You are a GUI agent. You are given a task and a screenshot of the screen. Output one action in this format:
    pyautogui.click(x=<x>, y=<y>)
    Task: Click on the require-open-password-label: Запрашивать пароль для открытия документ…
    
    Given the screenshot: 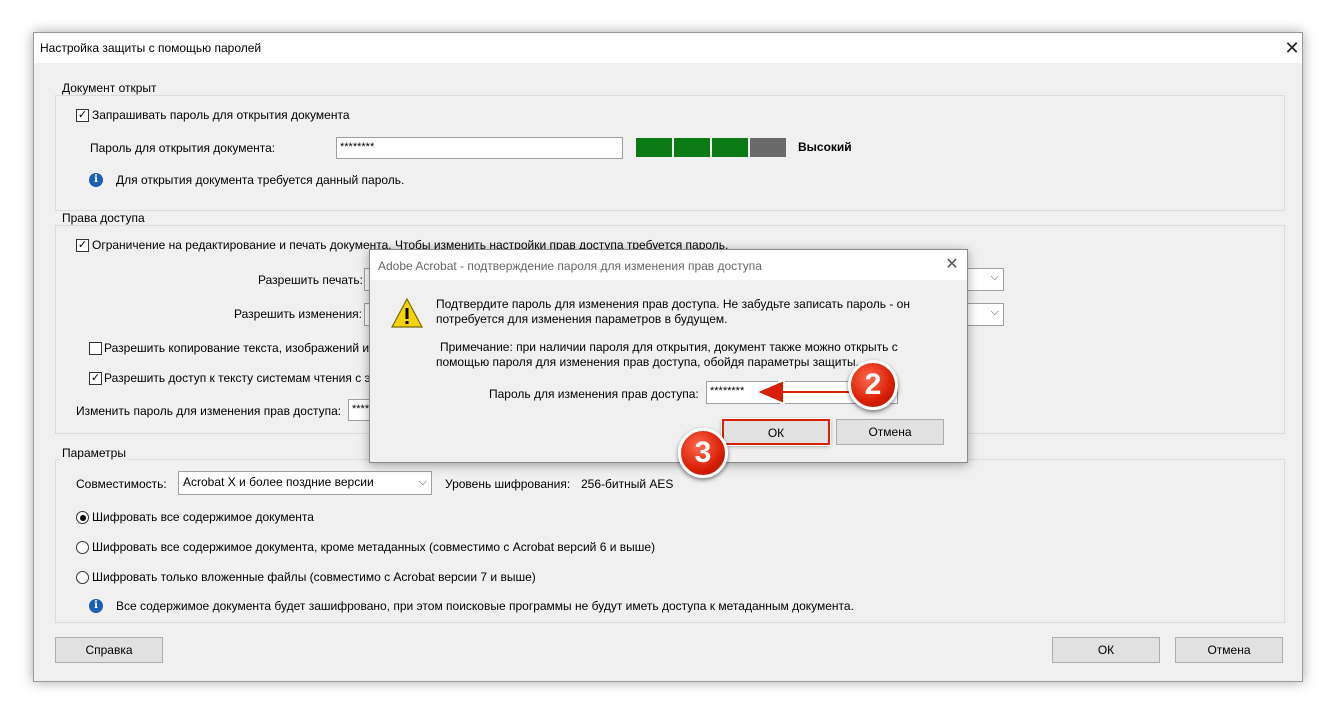 What is the action you would take?
    pyautogui.click(x=221, y=115)
    